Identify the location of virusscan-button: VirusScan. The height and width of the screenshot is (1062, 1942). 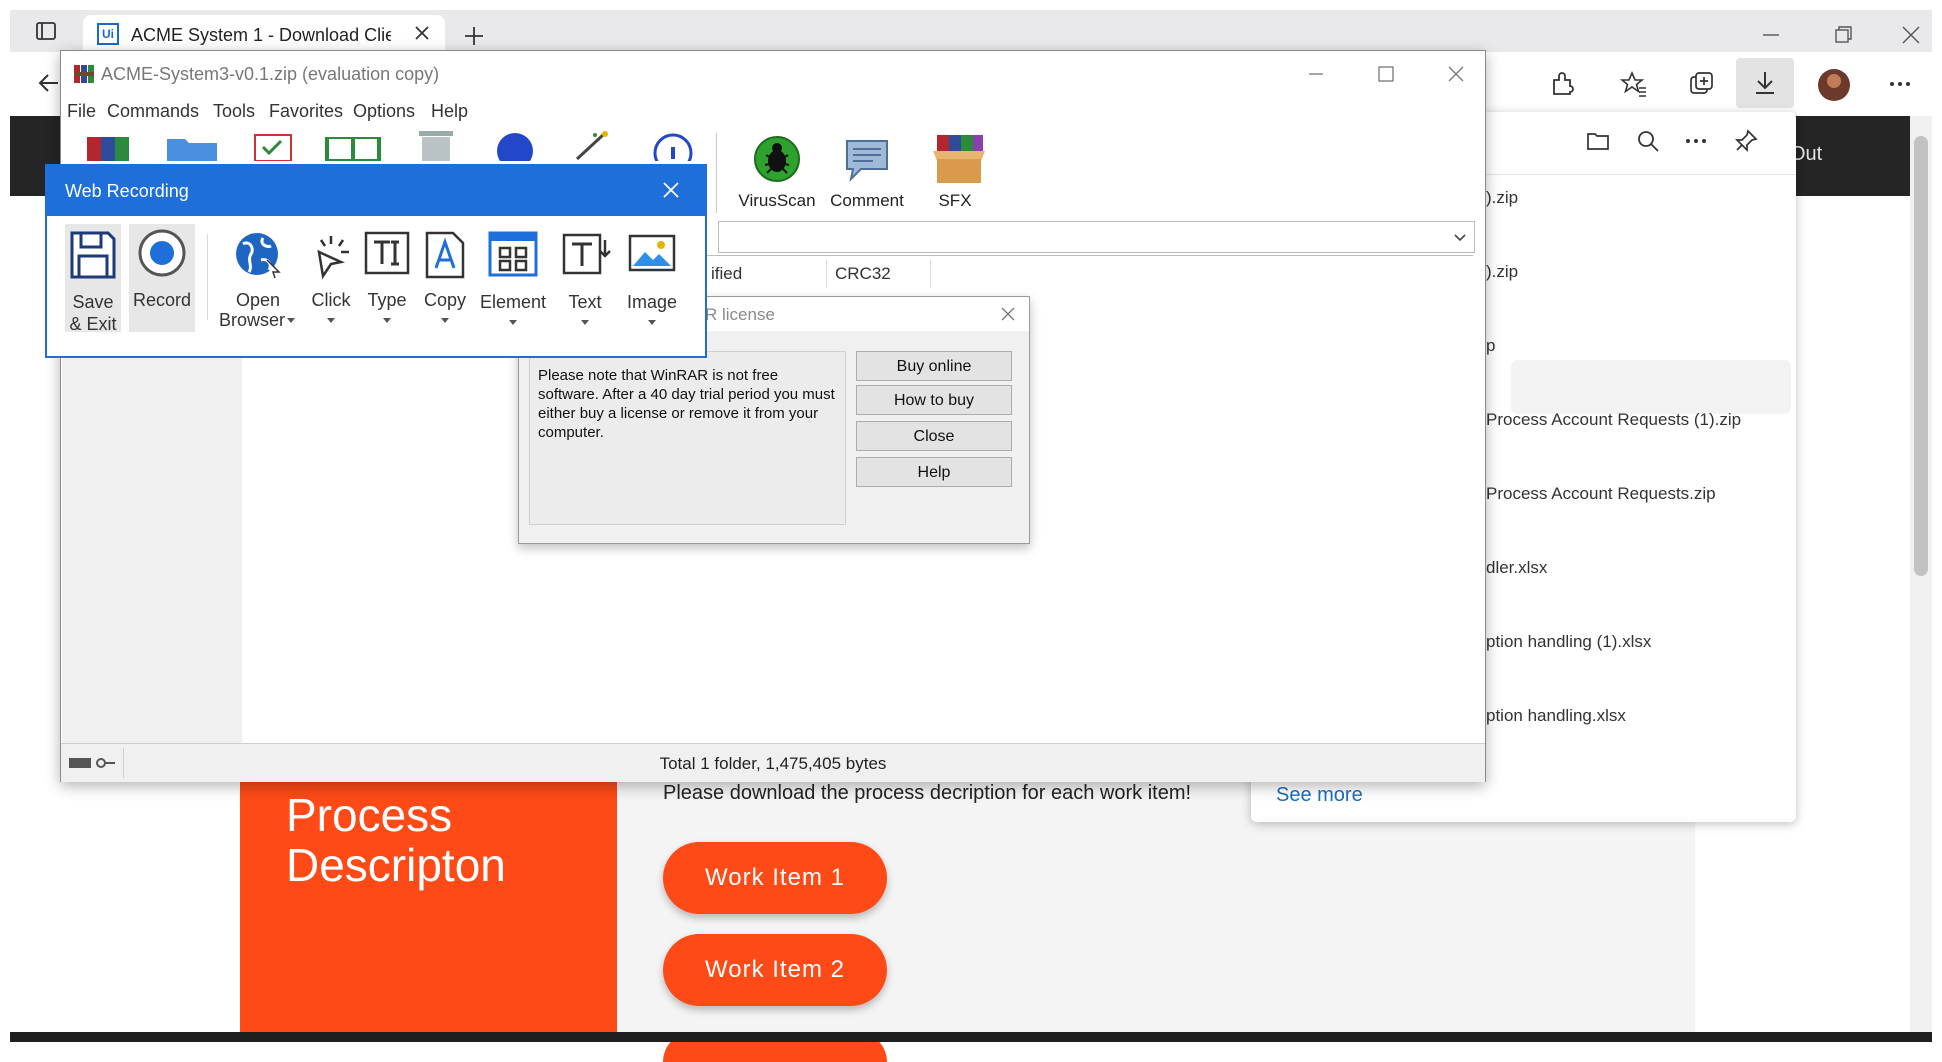
(777, 173).